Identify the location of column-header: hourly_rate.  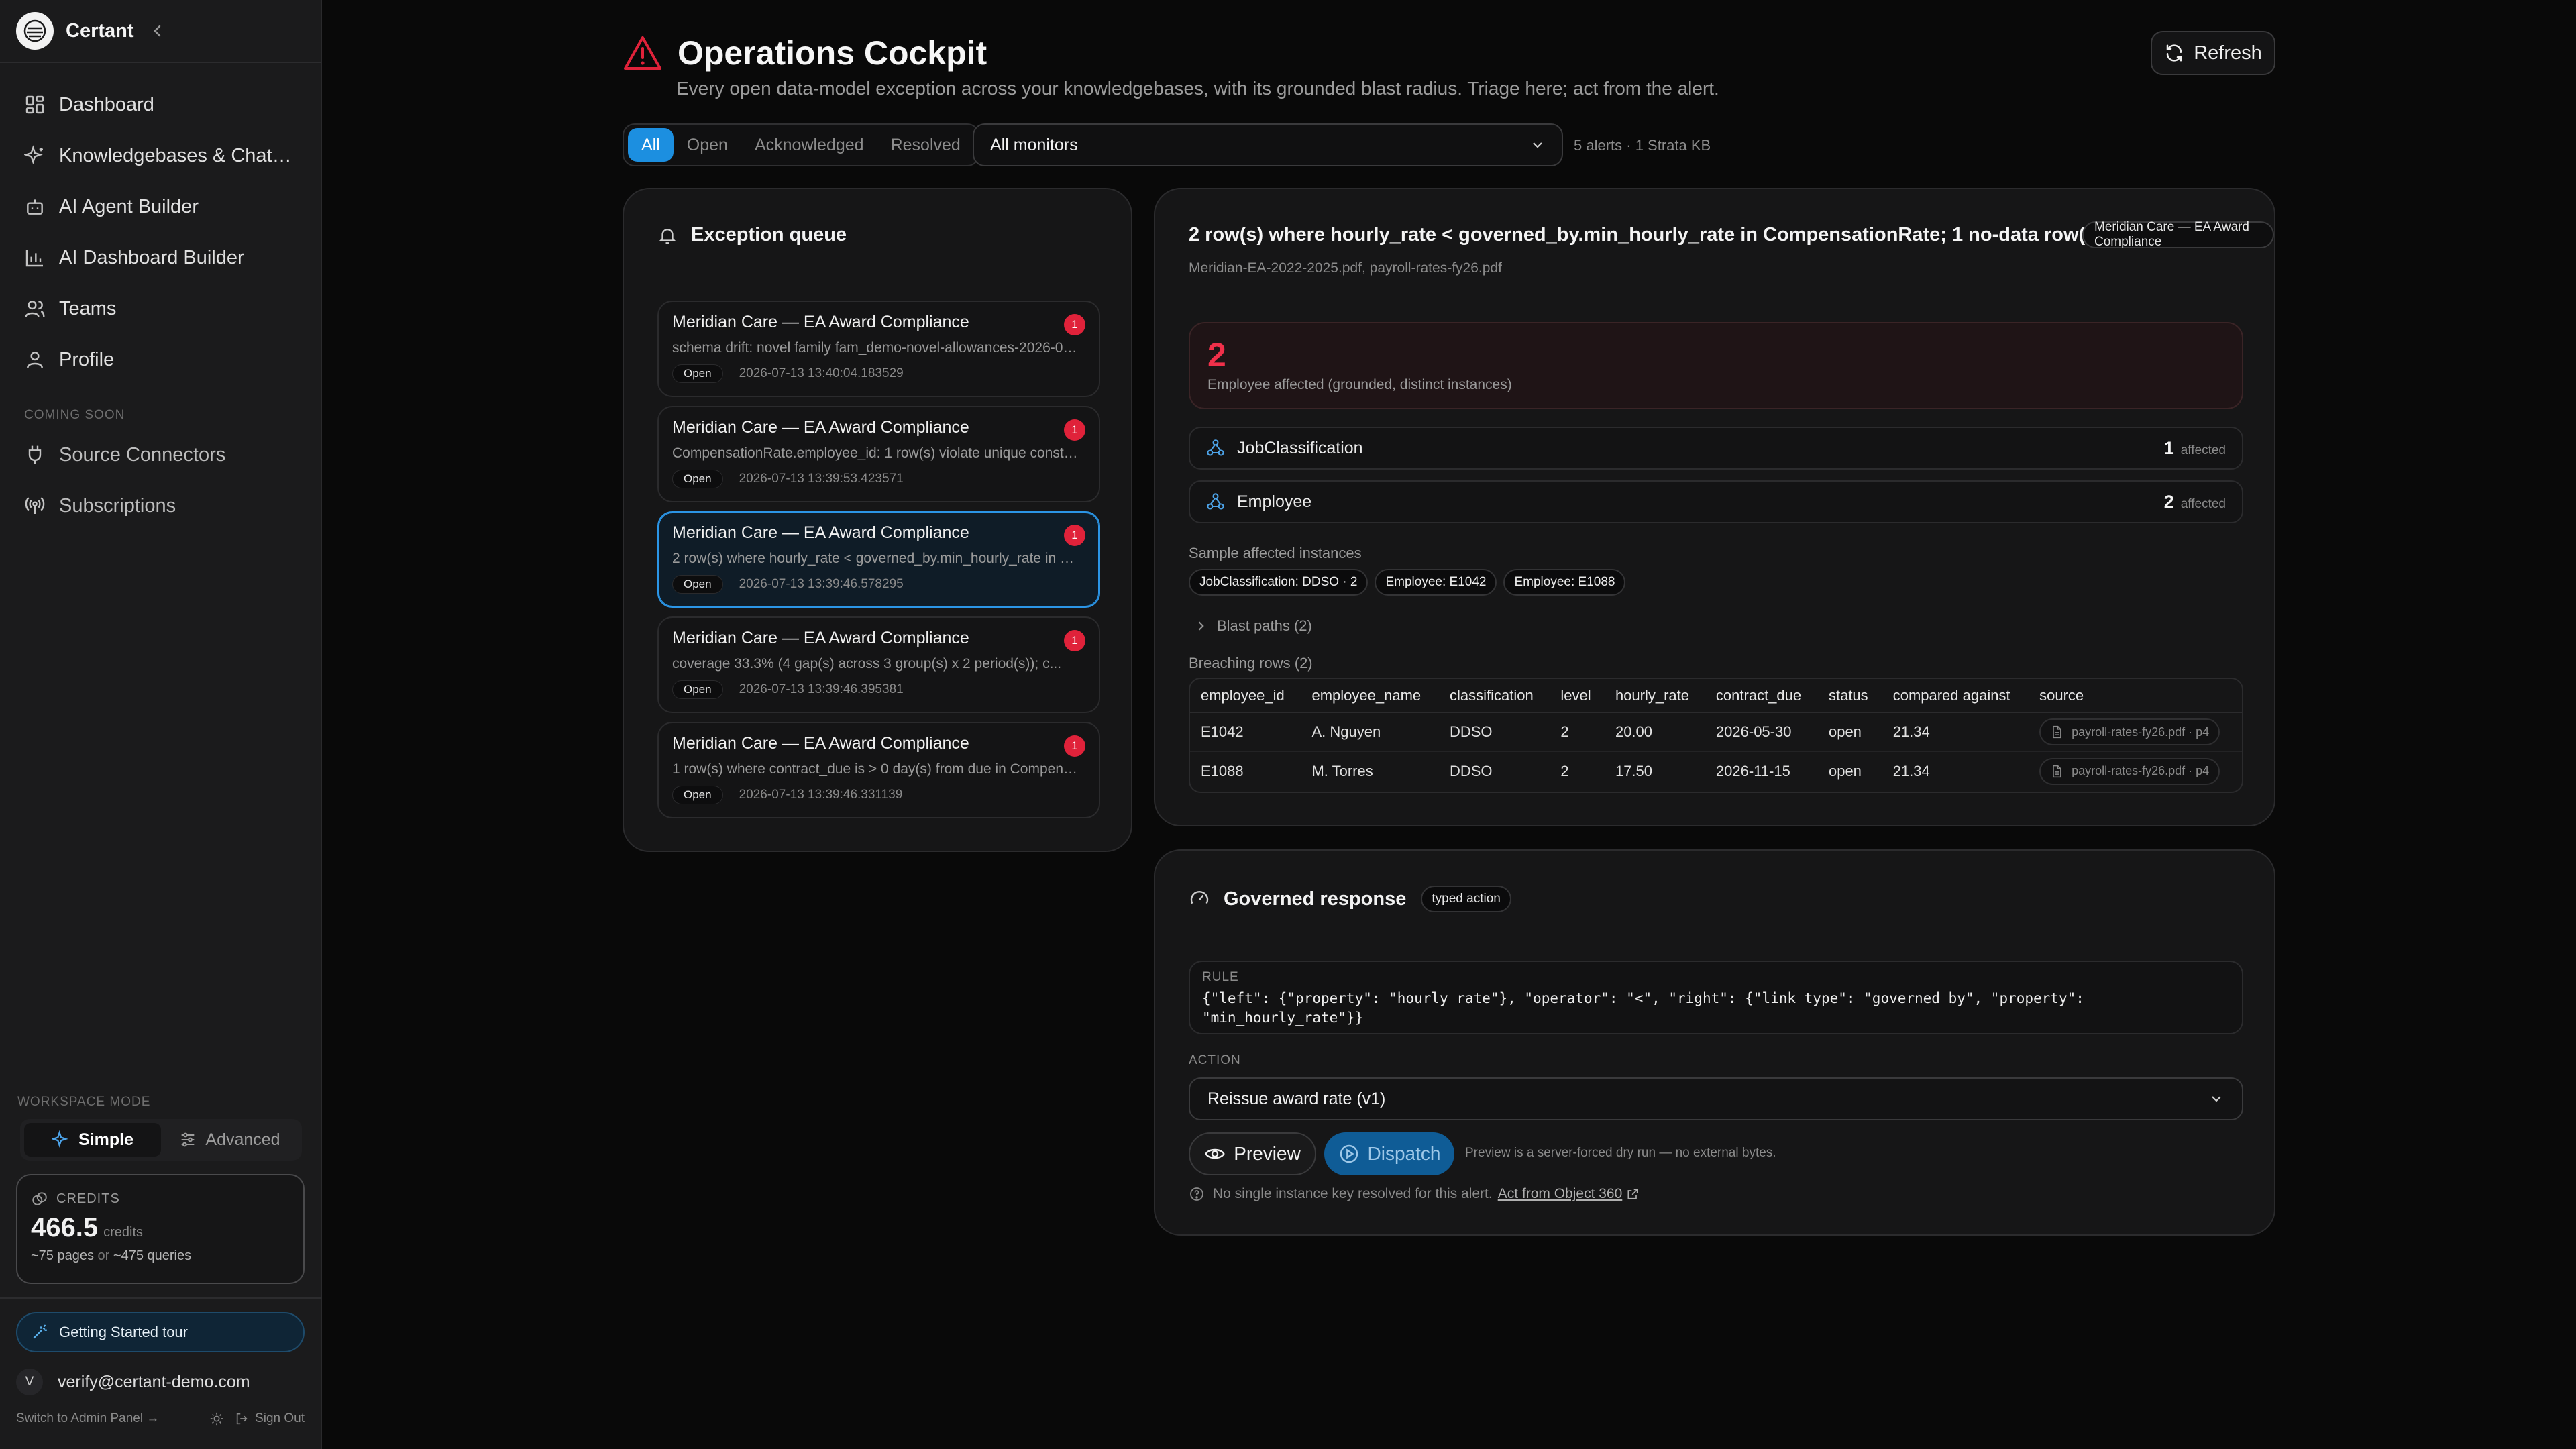
(1654, 696).